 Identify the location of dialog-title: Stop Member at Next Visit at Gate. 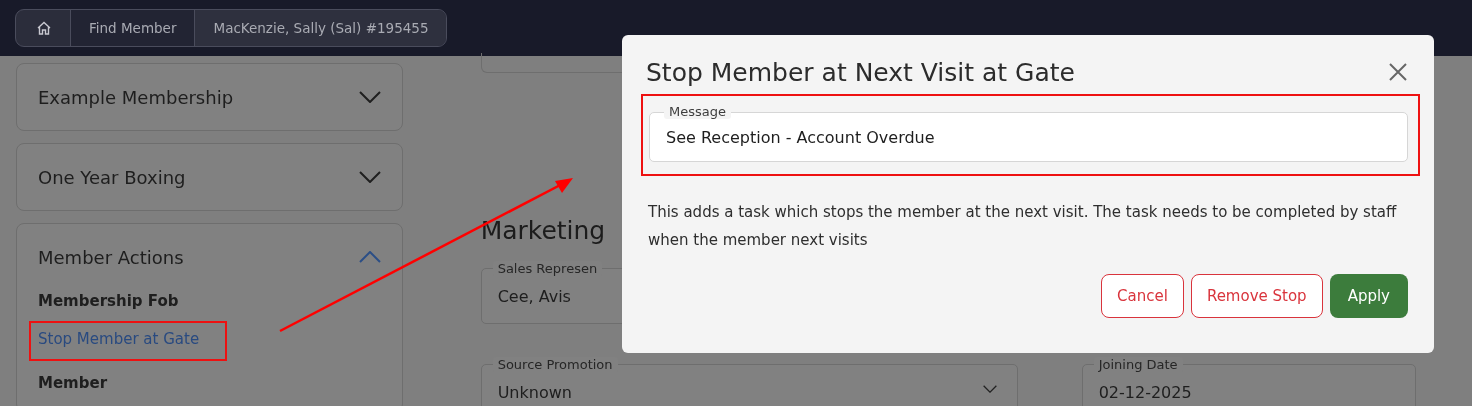
(860, 72).